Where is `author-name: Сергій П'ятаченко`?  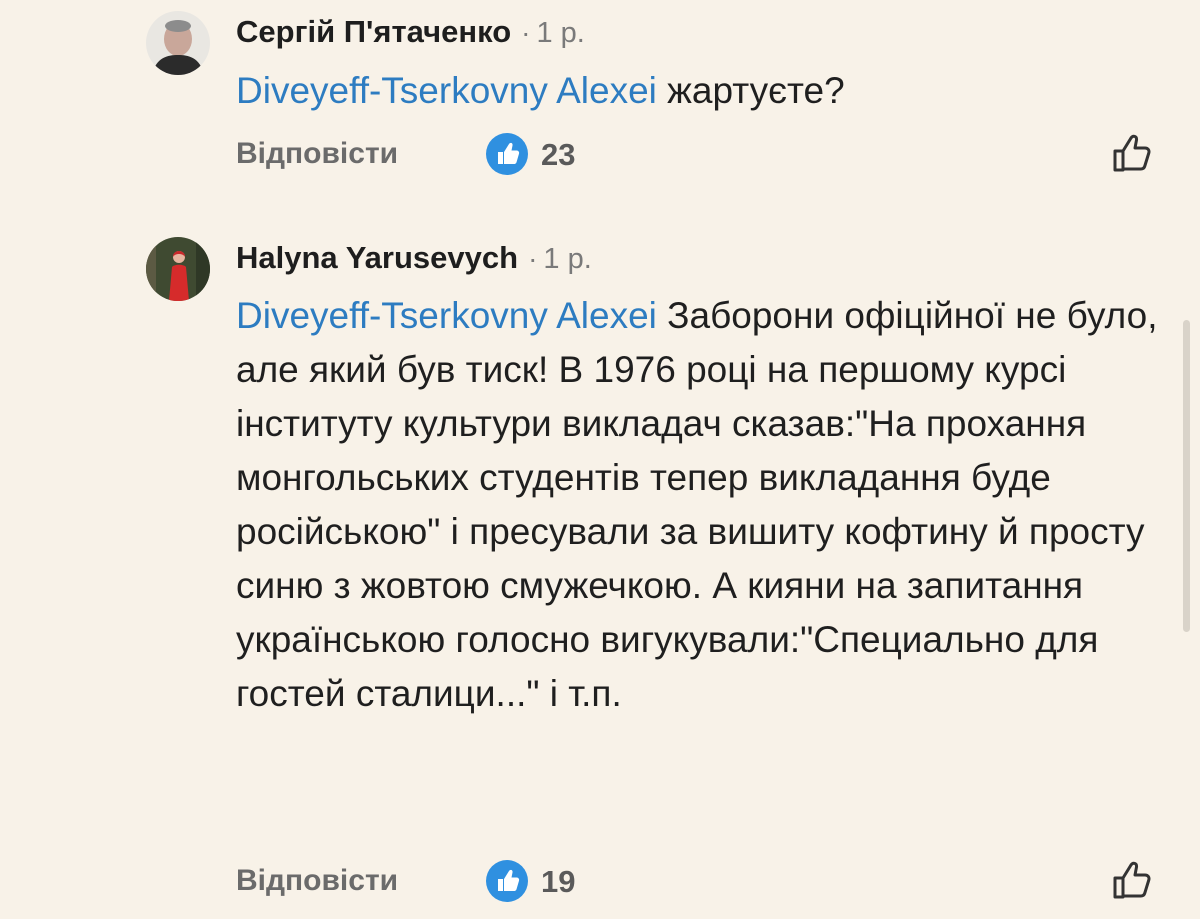 author-name: Сергій П'ятаченко is located at coordinates (373, 31).